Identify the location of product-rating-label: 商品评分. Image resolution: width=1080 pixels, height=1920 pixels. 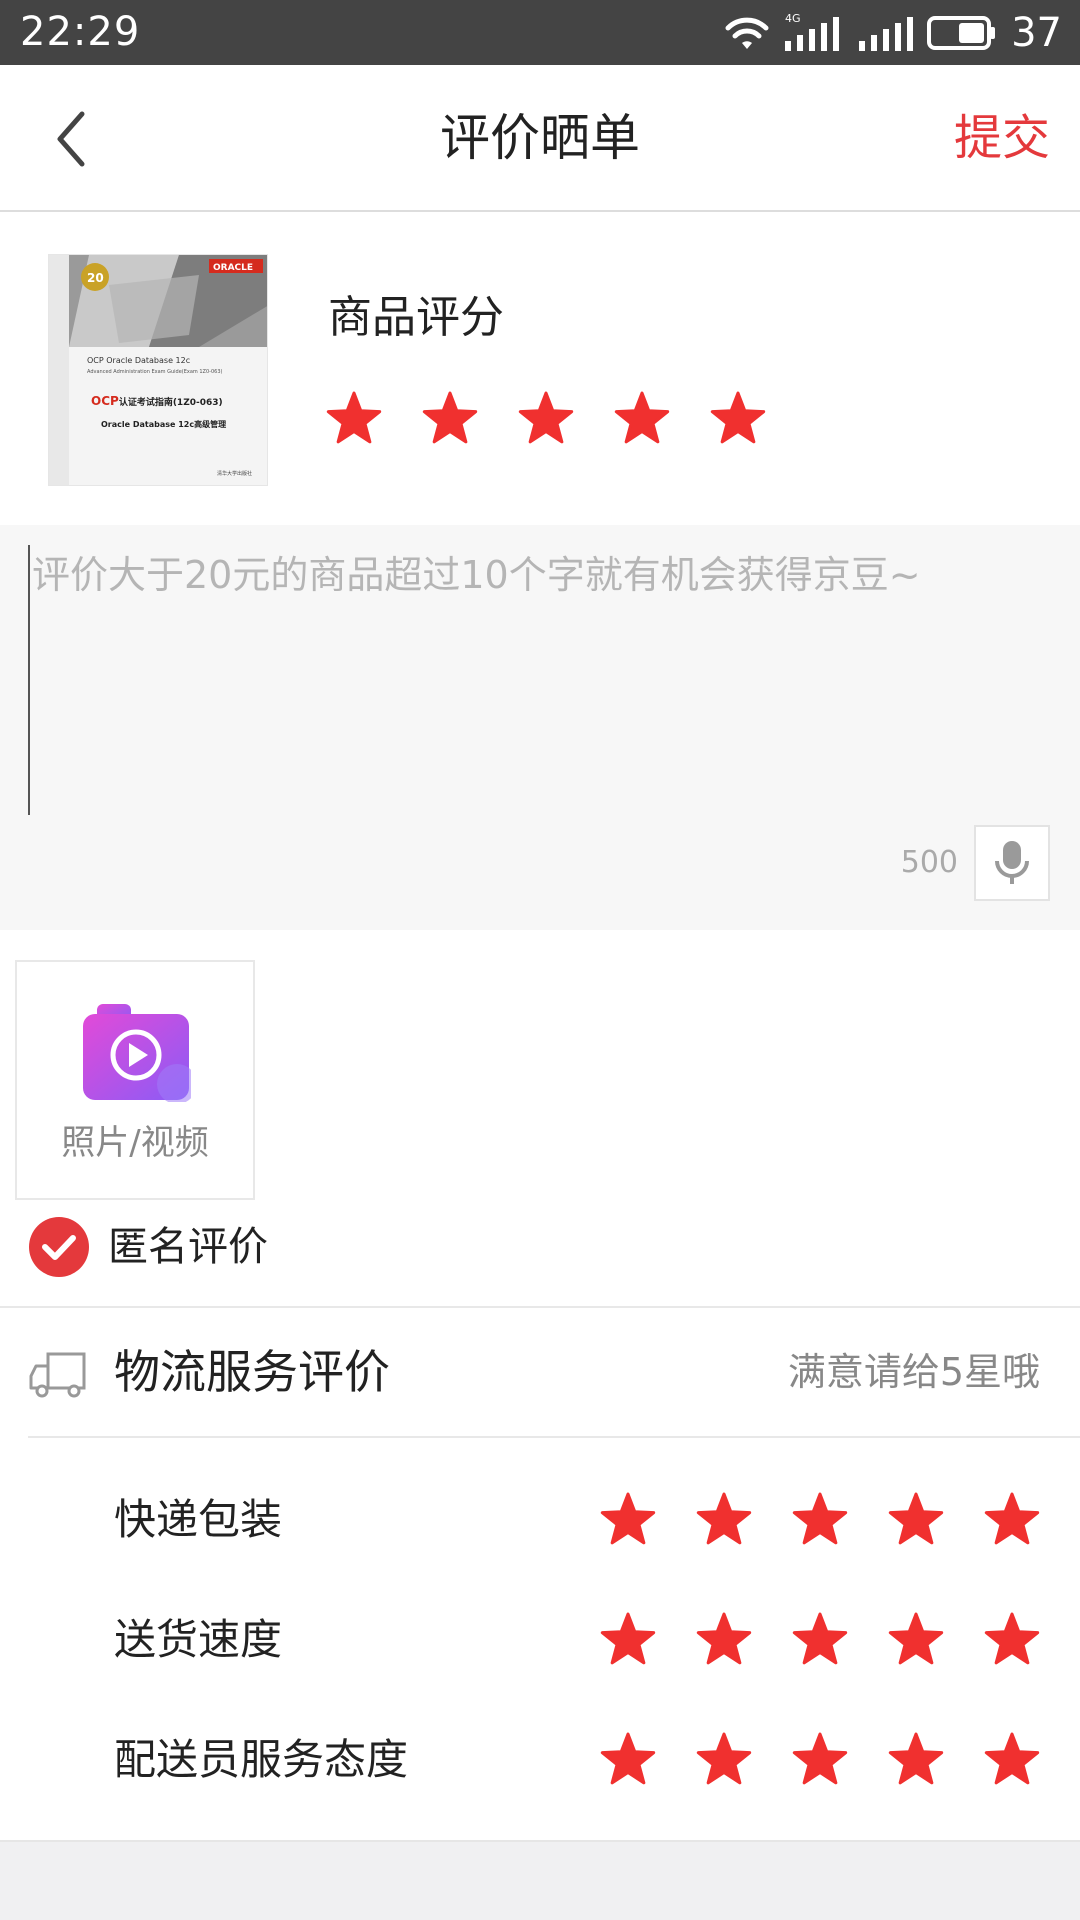
(416, 317).